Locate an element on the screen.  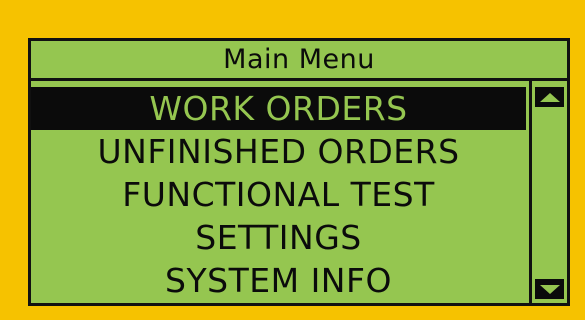
menu-scrollbar is located at coordinates (548, 192).